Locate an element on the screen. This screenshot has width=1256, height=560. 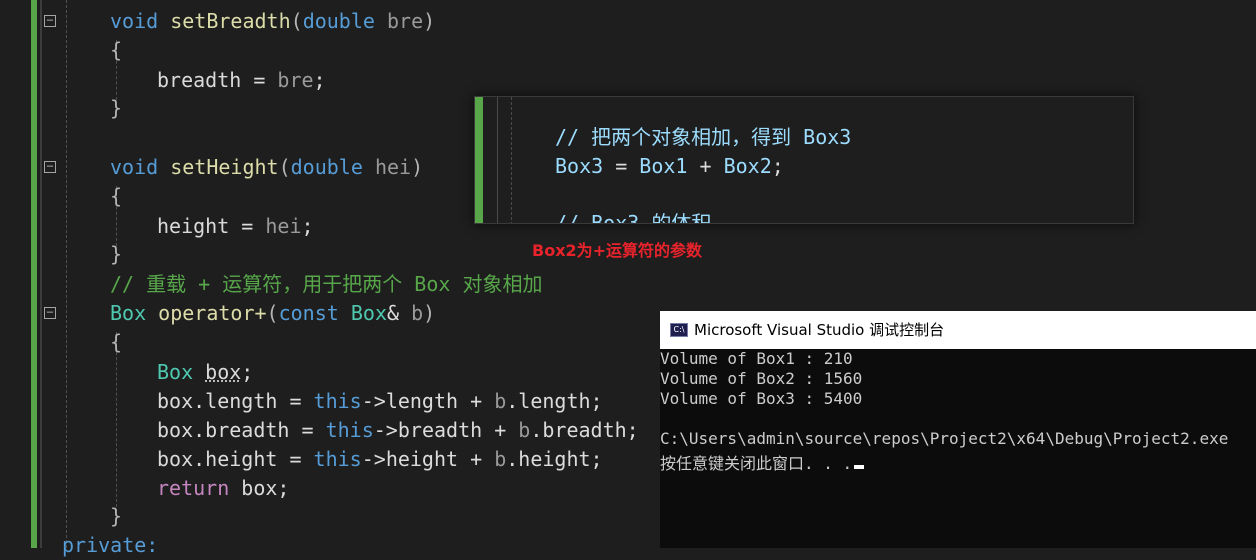
variable-name: Box3 is located at coordinates (579, 166).